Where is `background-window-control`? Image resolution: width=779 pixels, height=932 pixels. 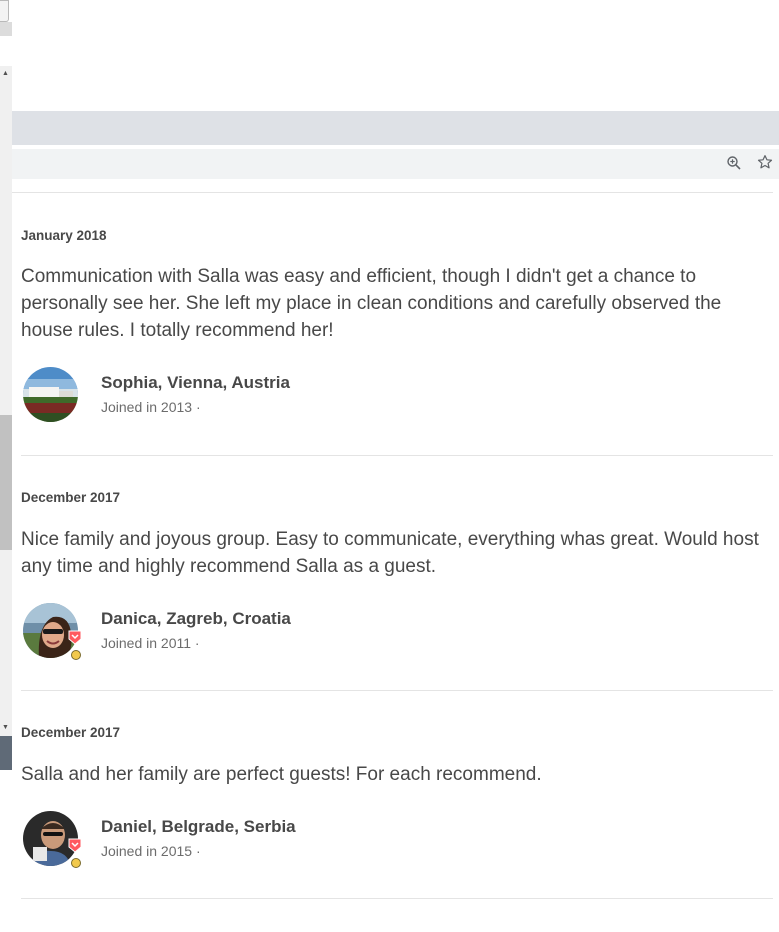 background-window-control is located at coordinates (4, 11).